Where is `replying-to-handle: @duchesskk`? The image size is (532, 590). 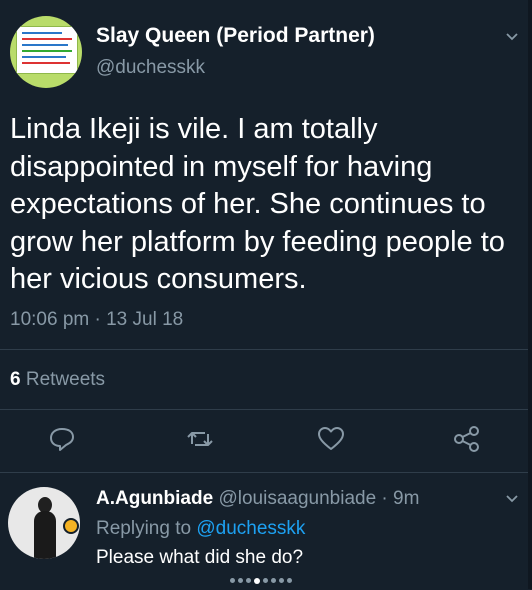 replying-to-handle: @duchesskk is located at coordinates (250, 528).